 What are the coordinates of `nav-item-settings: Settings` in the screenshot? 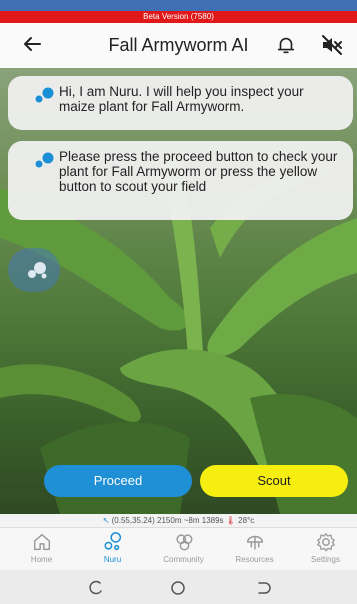 It's located at (323, 547).